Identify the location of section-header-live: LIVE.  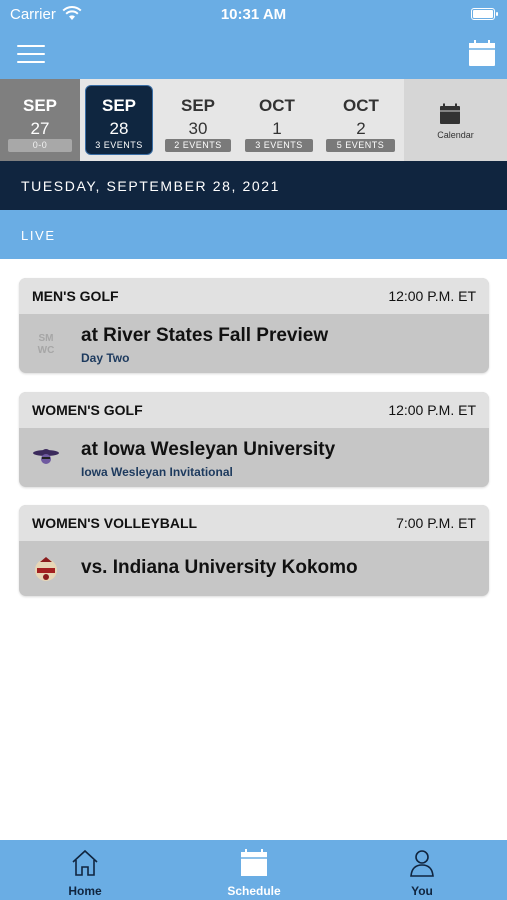
(253, 234).